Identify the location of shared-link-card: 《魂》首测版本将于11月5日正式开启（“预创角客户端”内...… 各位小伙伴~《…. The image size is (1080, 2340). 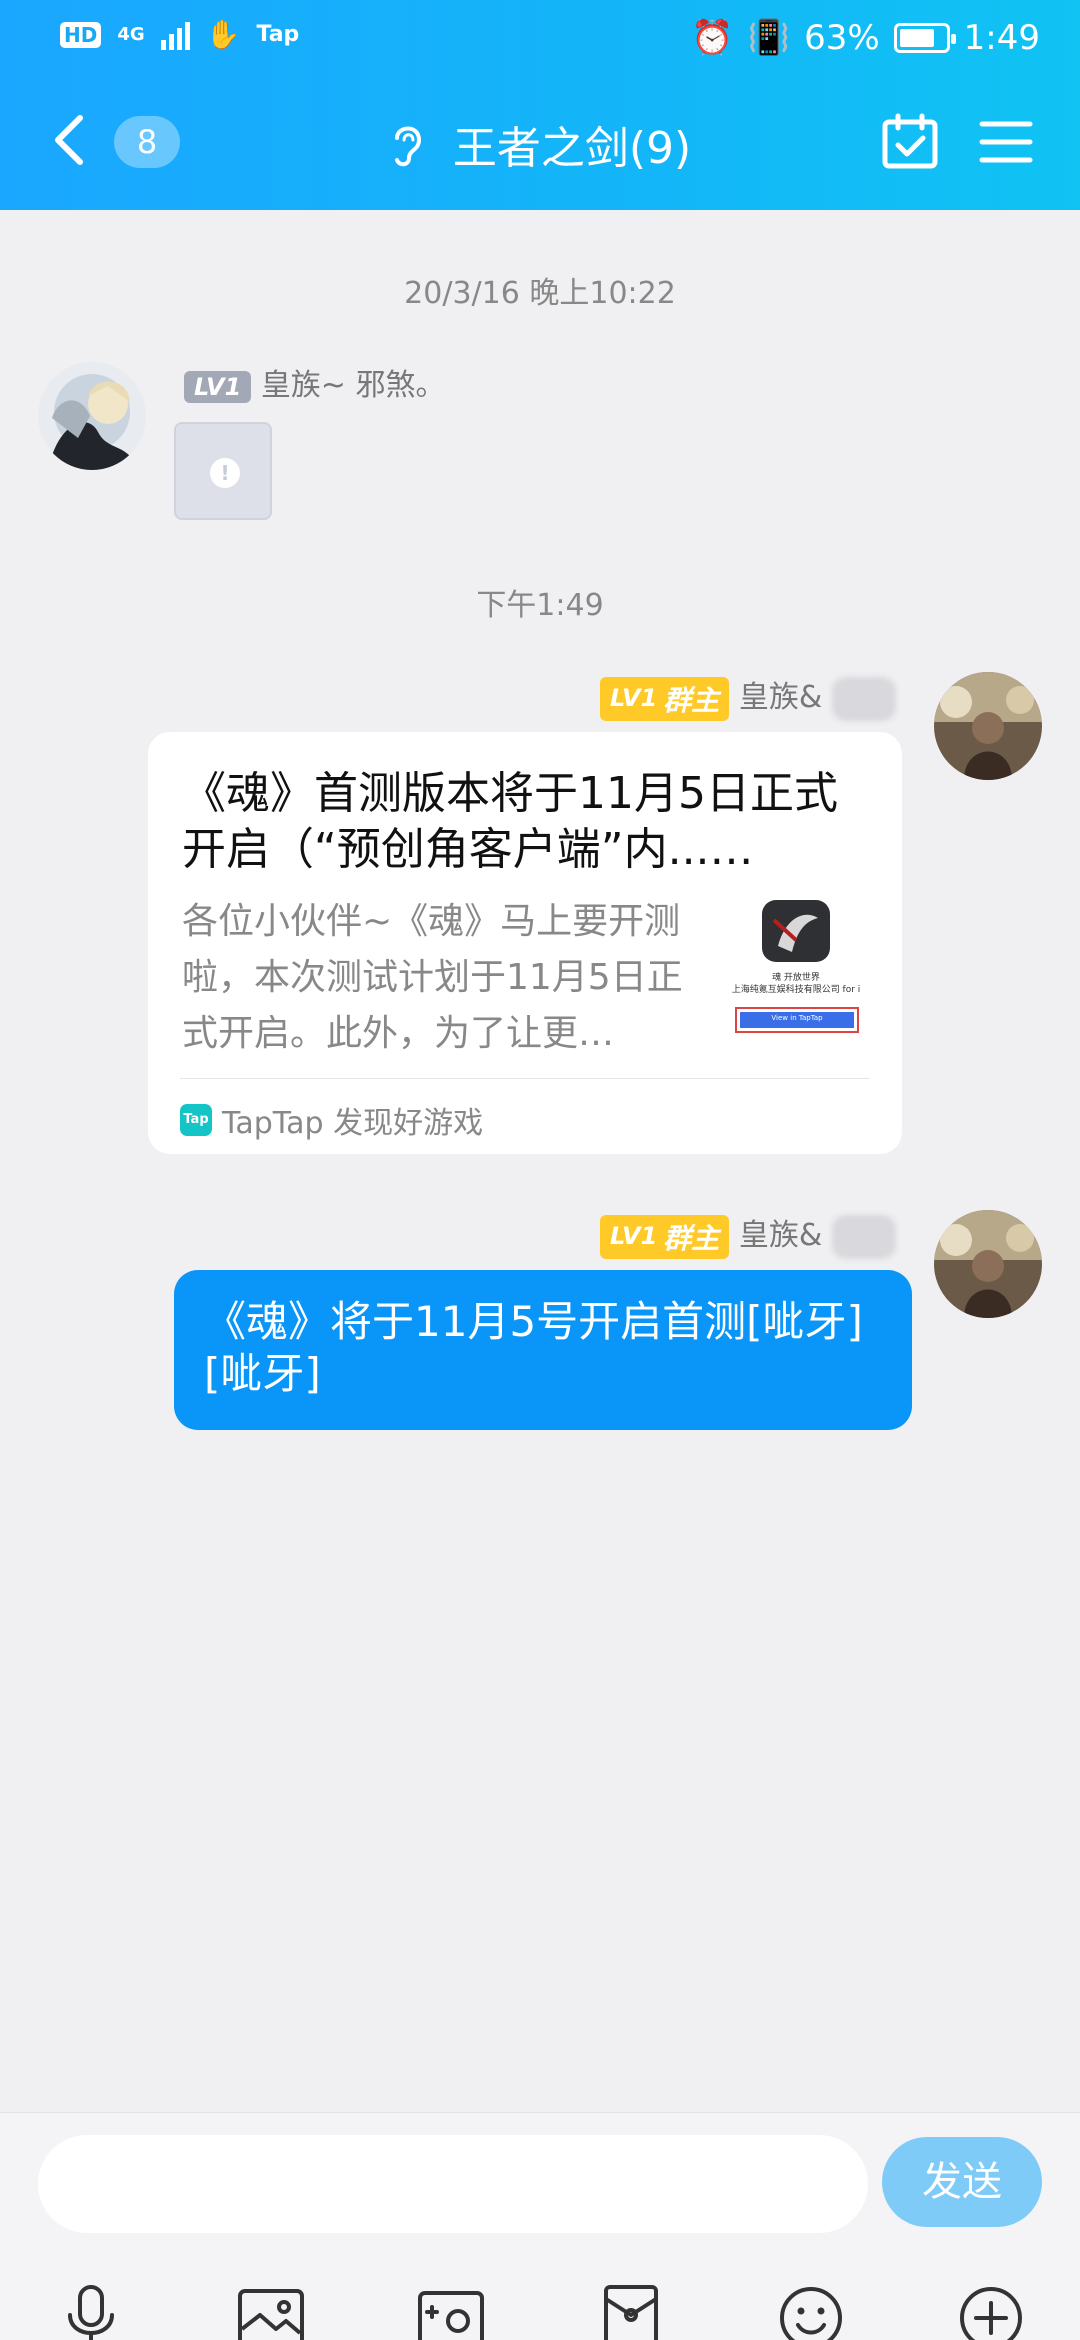
(525, 943).